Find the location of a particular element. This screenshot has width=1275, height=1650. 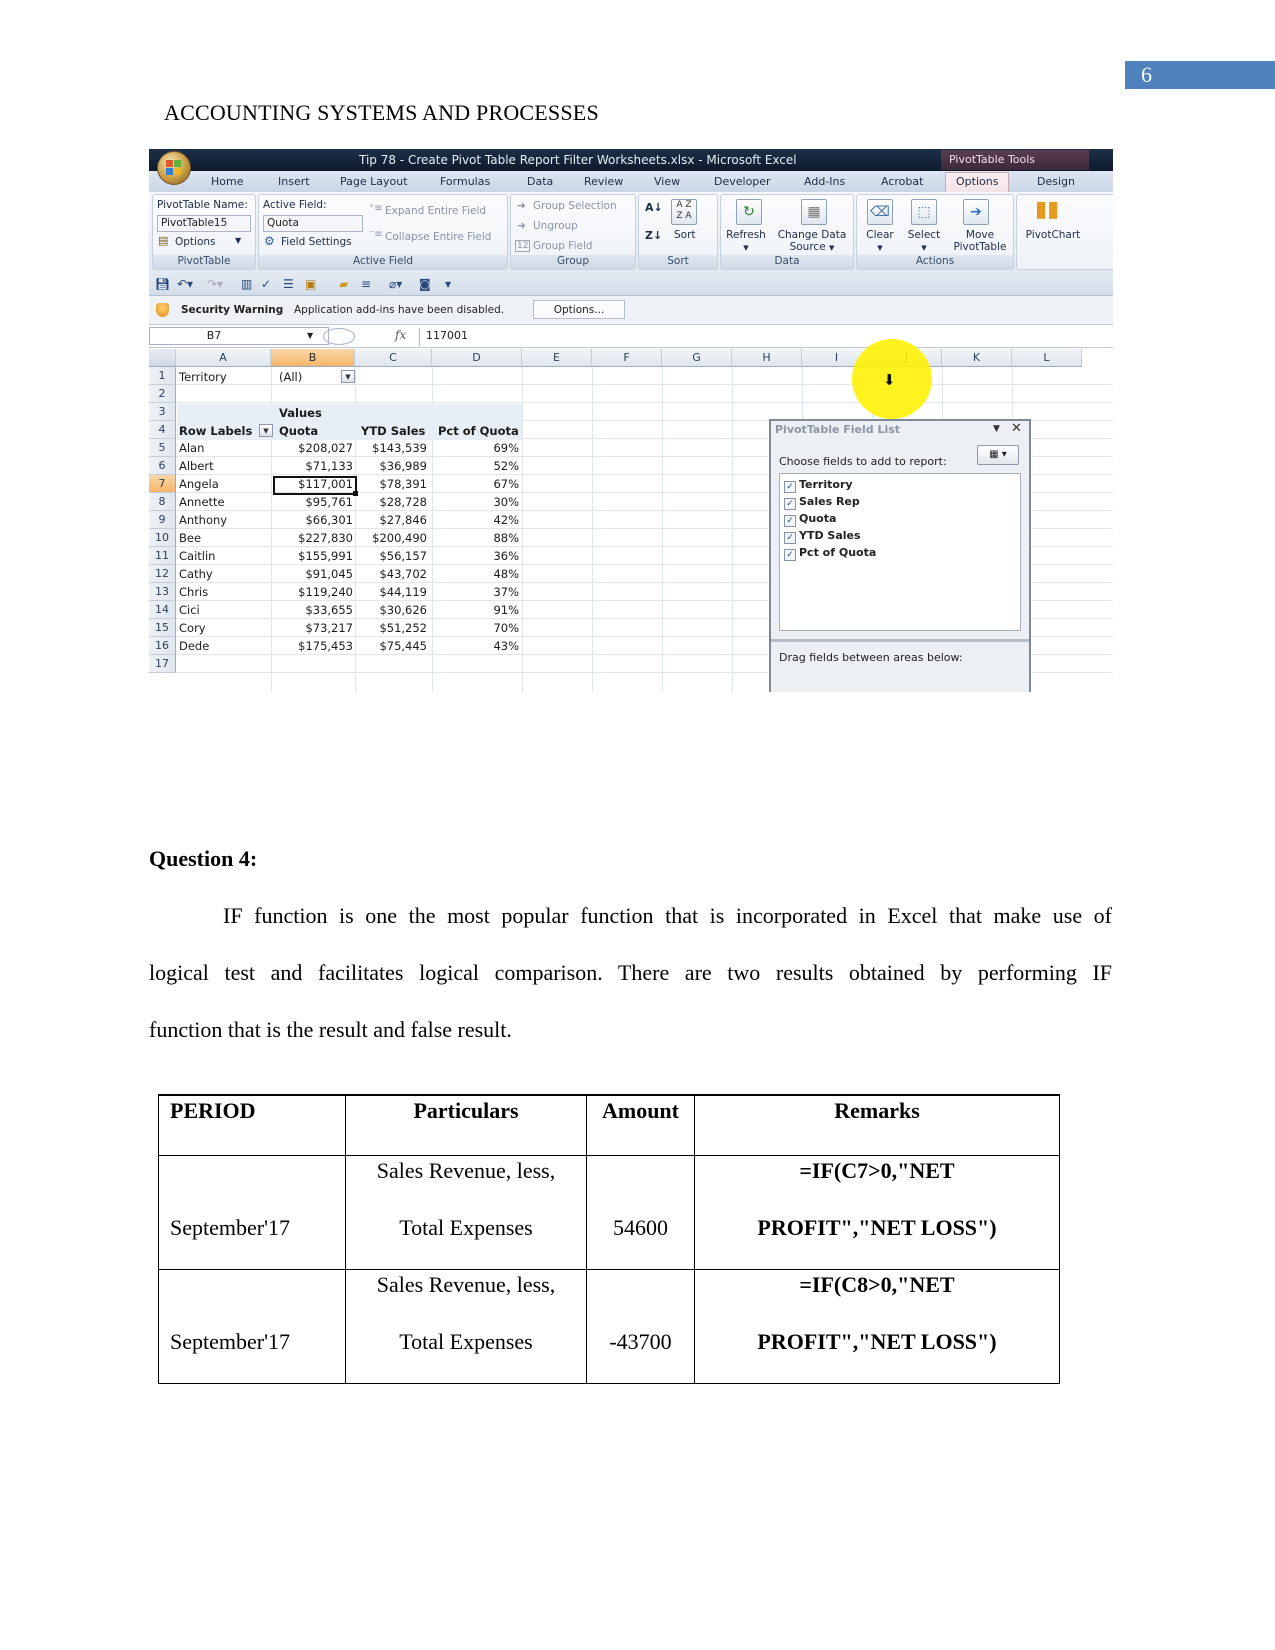

change-data-source-button: Change Data Source ▼ is located at coordinates (812, 241).